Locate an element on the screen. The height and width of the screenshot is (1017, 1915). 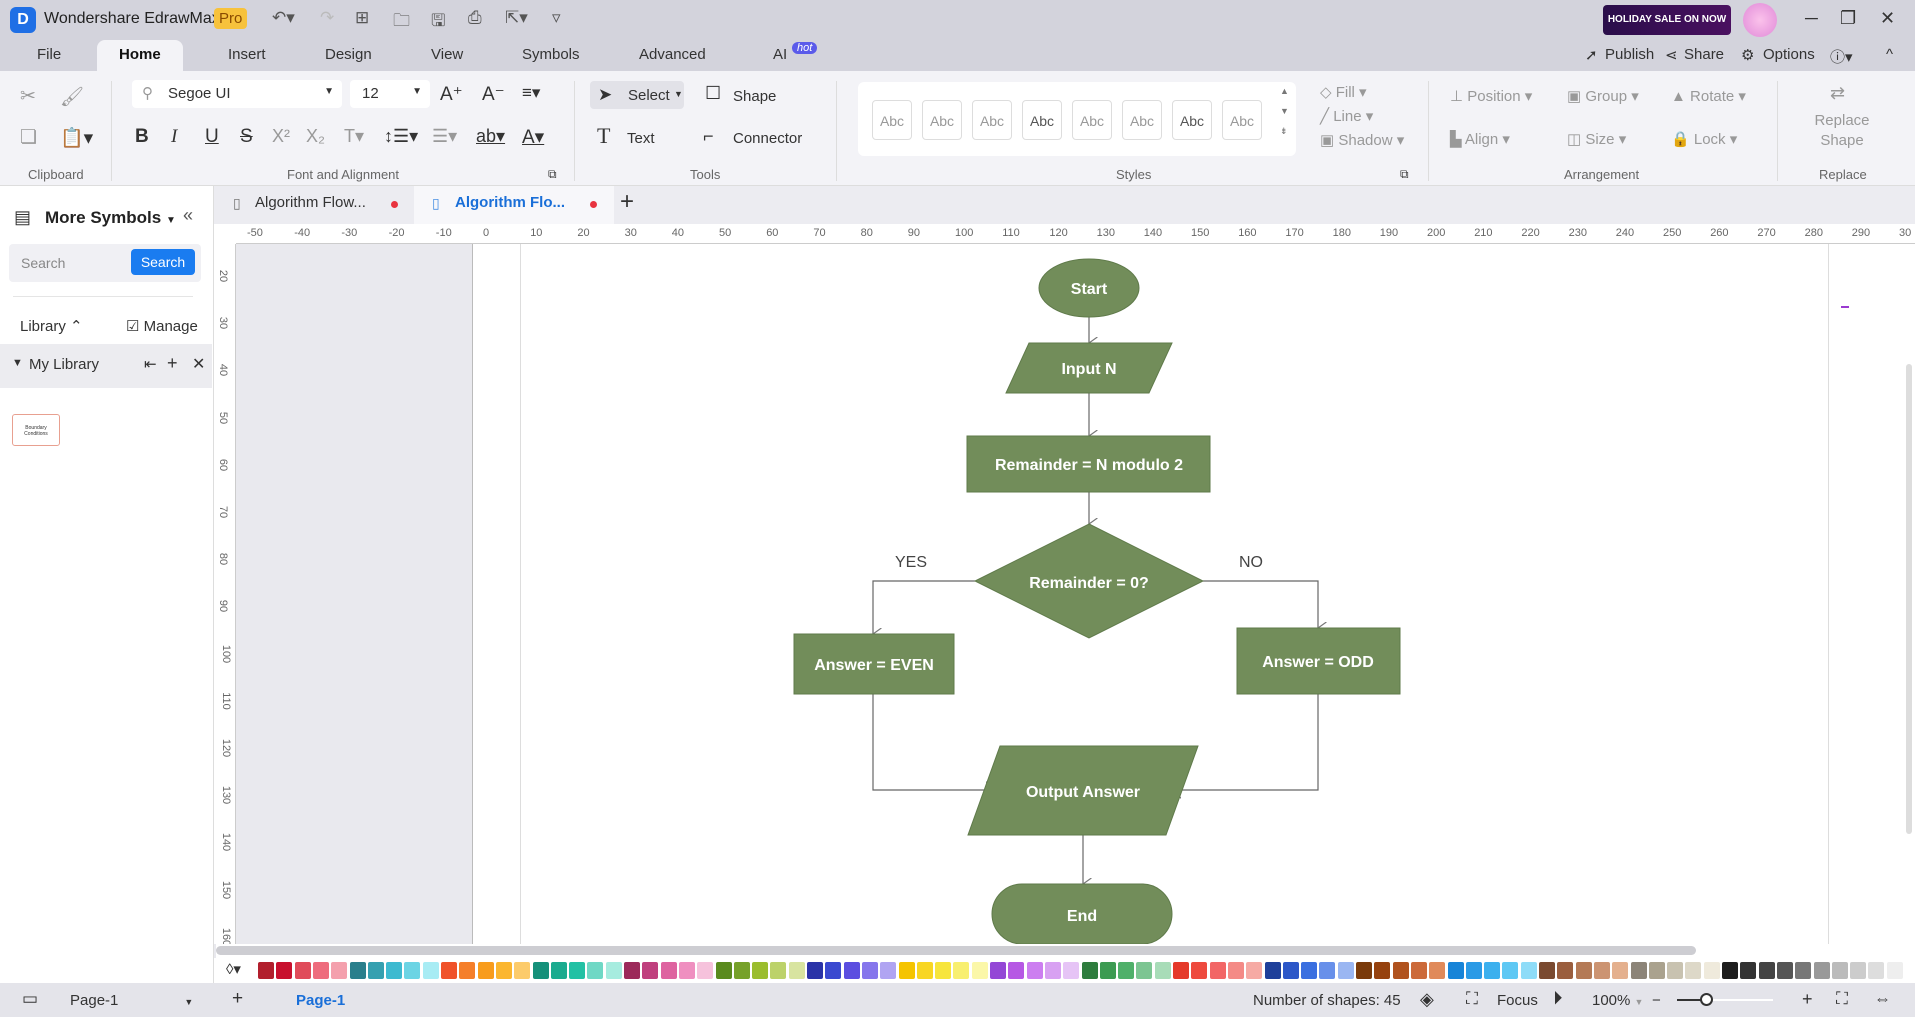
connector-button: Connector is located at coordinates (767, 138).